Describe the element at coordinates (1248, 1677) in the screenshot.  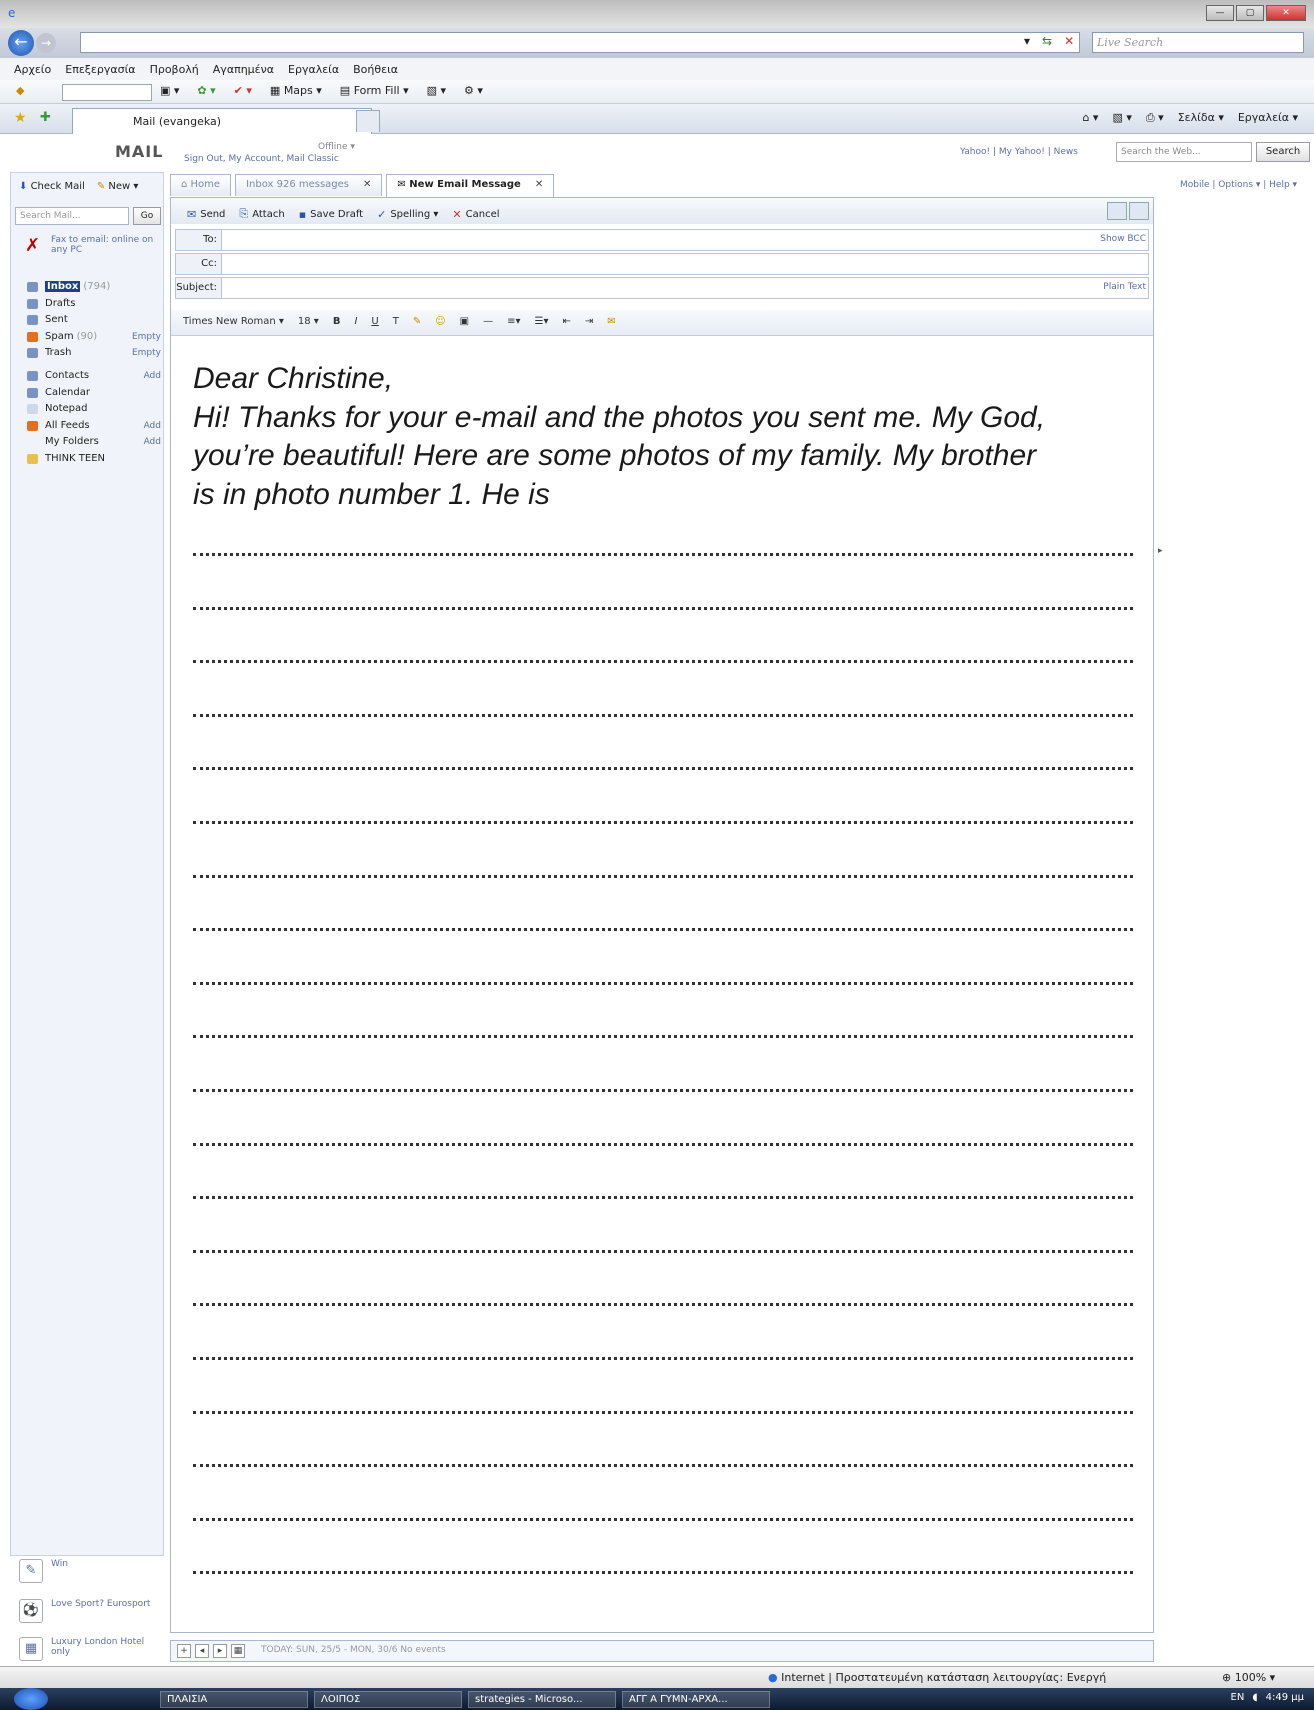
I see `zoom-level: ⊕ 100% ▾` at that location.